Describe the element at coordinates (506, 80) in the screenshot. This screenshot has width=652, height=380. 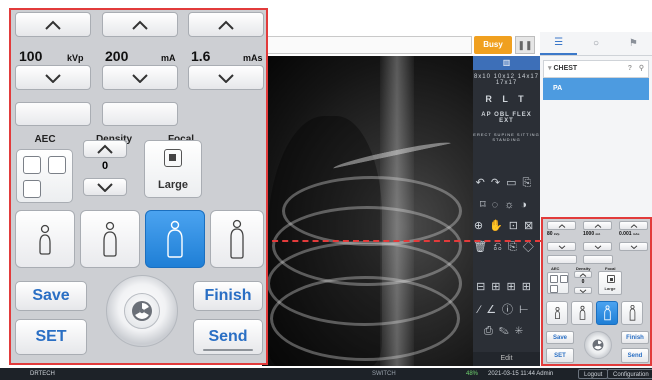
I see `size-row: 8x10 10x12 14x17 17x17` at that location.